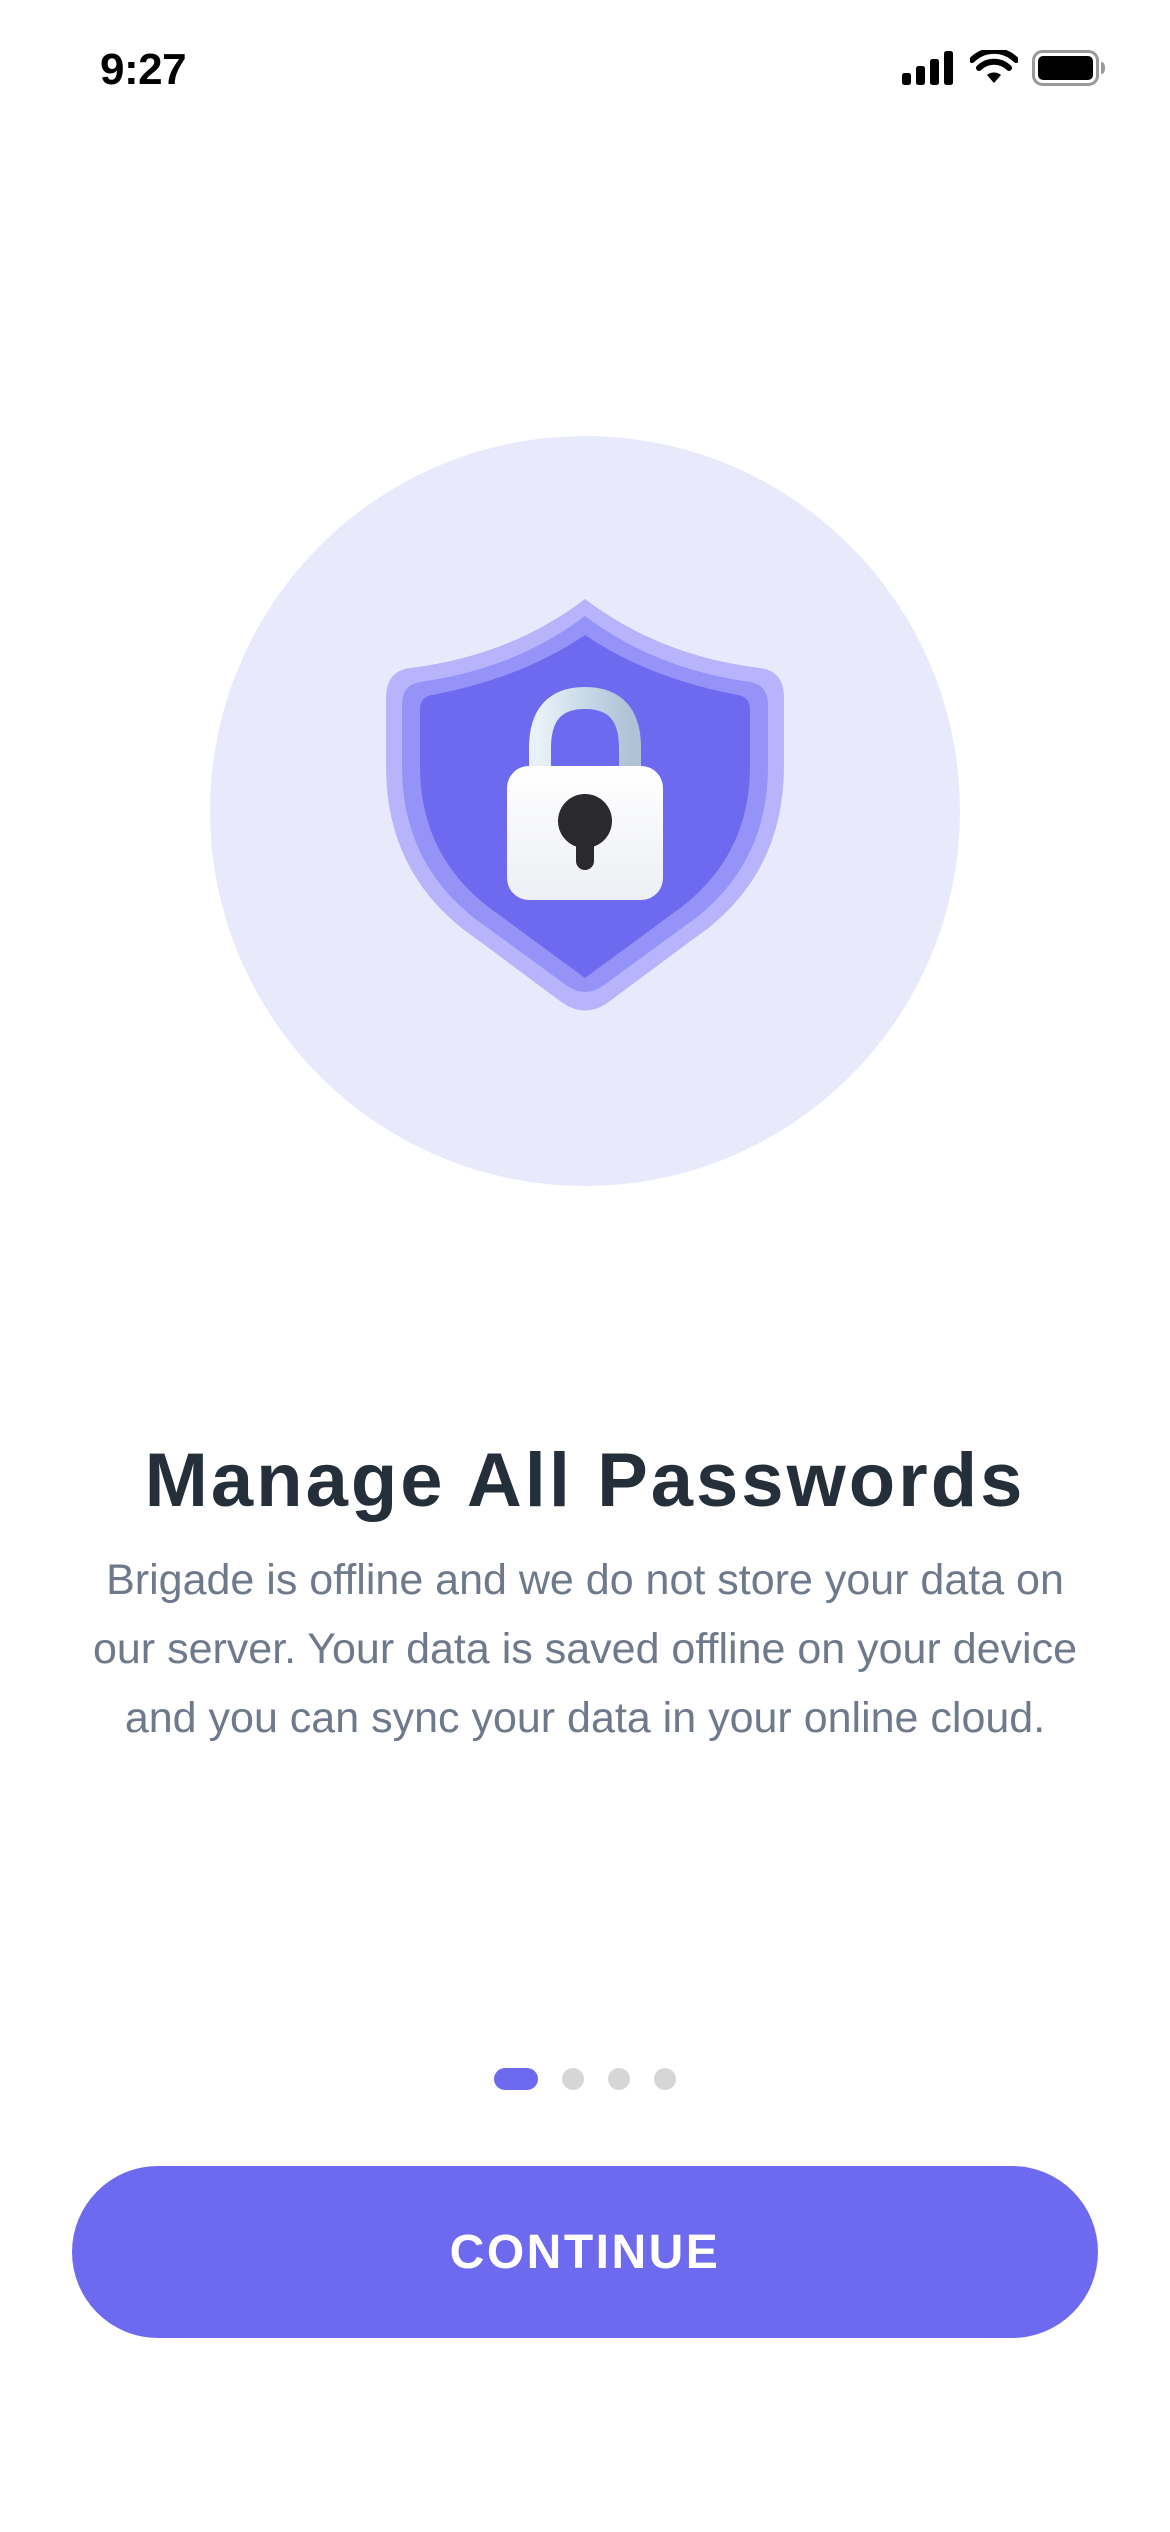 The image size is (1170, 2532). What do you see at coordinates (929, 70) in the screenshot?
I see `cellular-signal-icon` at bounding box center [929, 70].